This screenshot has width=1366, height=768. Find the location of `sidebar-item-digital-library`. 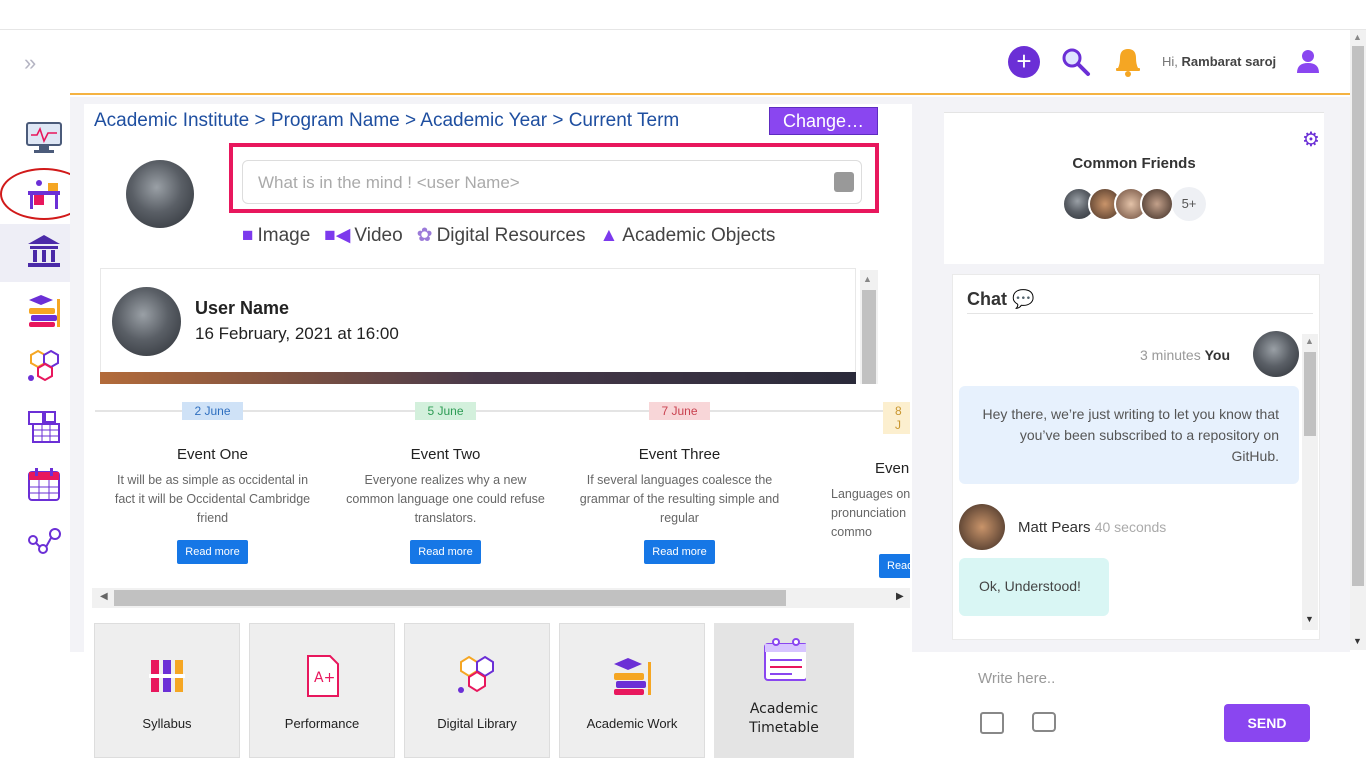

sidebar-item-digital-library is located at coordinates (44, 367).